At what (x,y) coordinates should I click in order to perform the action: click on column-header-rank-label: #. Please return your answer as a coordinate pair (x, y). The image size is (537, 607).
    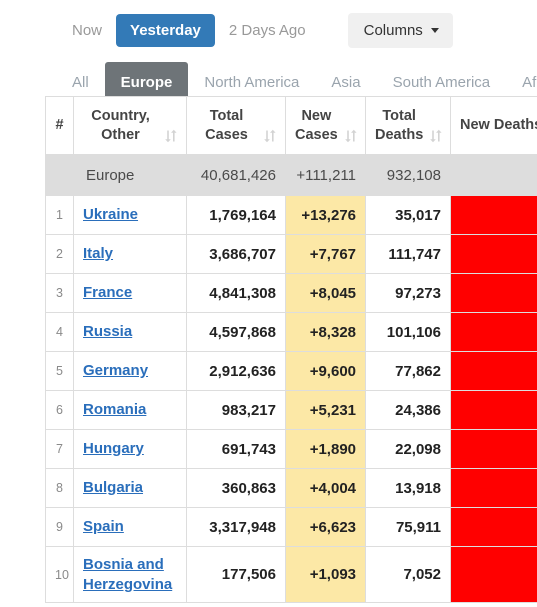
    Looking at the image, I should click on (59, 125).